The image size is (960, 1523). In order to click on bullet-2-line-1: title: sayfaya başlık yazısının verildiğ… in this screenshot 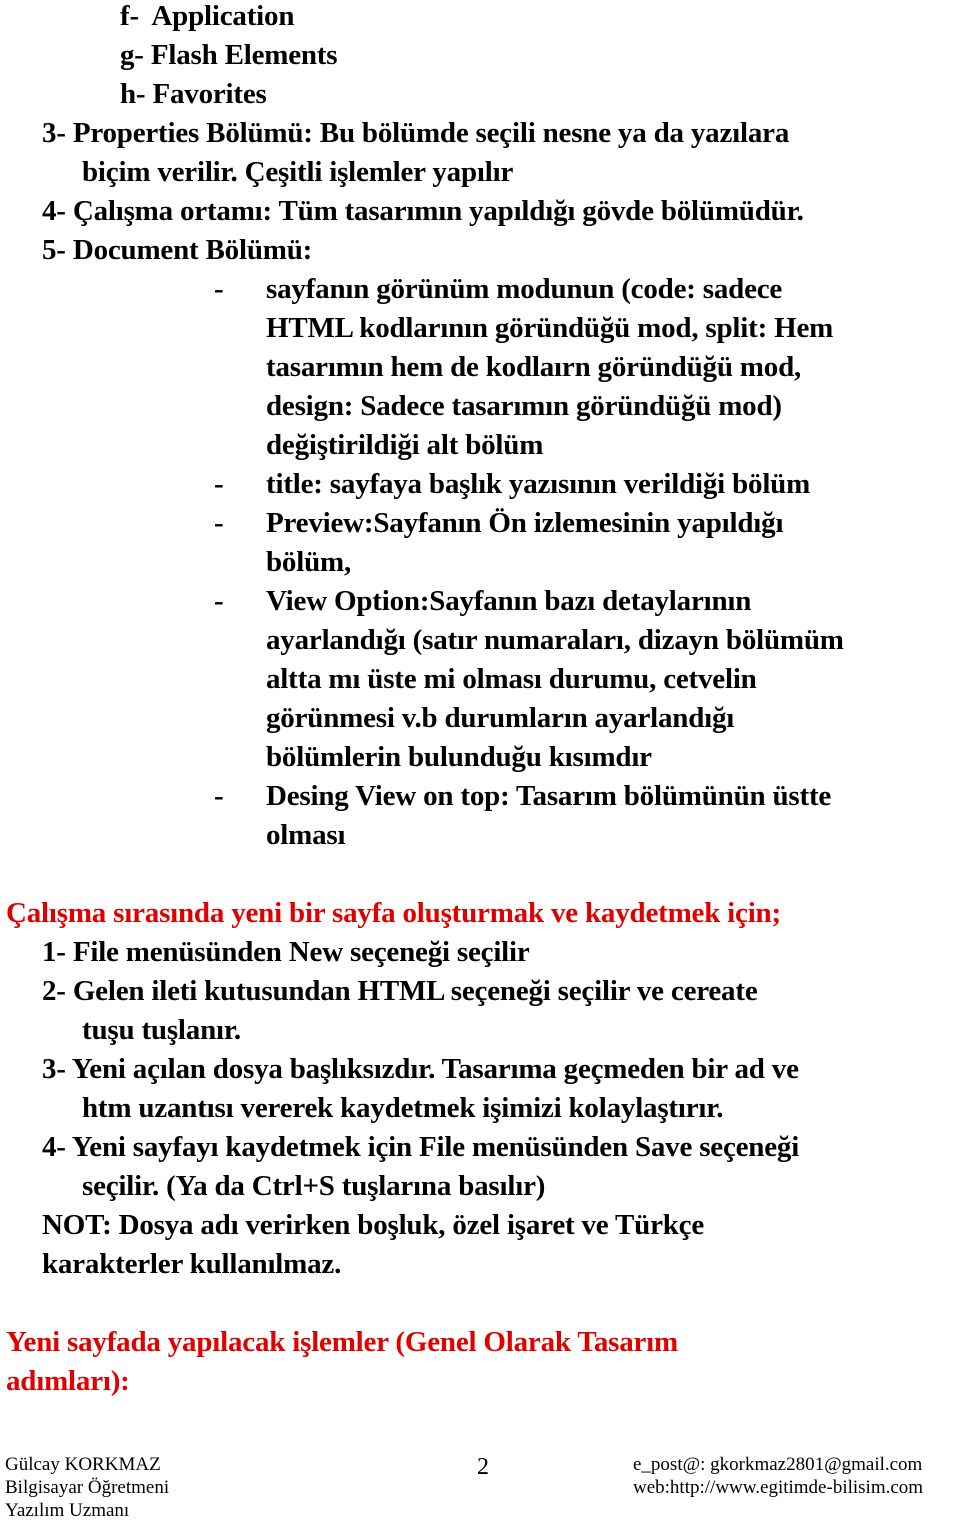, I will do `click(538, 484)`.